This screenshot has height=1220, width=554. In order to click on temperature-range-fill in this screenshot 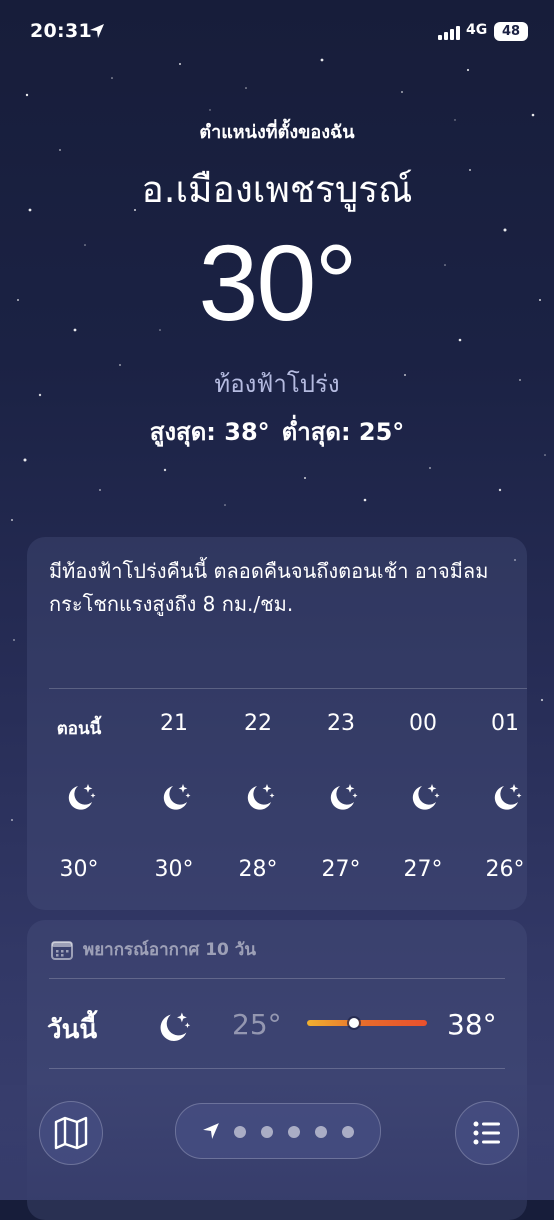, I will do `click(367, 1023)`.